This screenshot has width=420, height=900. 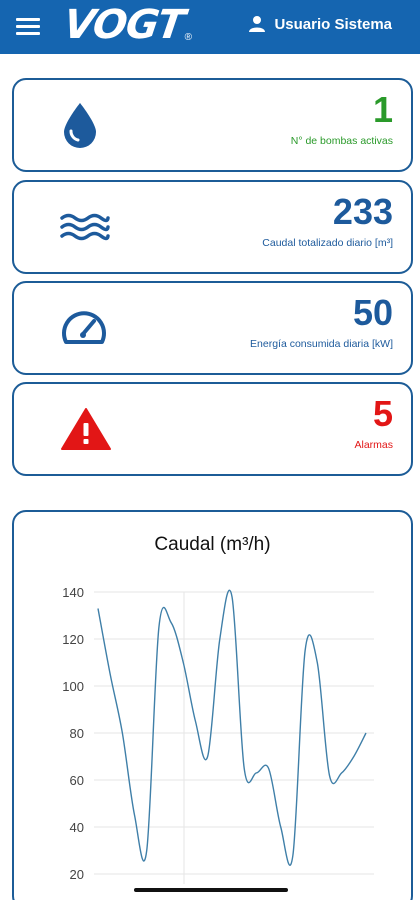 I want to click on home-indicator, so click(x=211, y=890).